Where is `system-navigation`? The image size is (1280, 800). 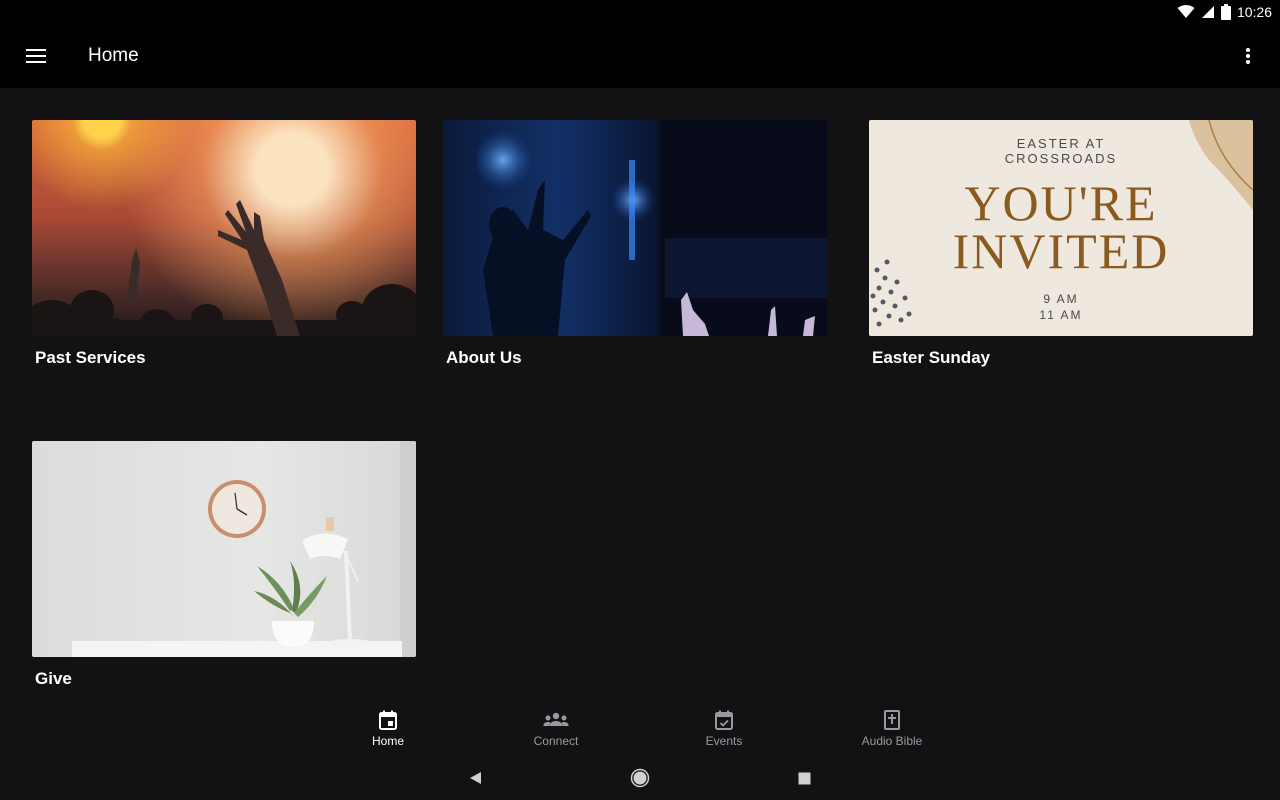 system-navigation is located at coordinates (640, 778).